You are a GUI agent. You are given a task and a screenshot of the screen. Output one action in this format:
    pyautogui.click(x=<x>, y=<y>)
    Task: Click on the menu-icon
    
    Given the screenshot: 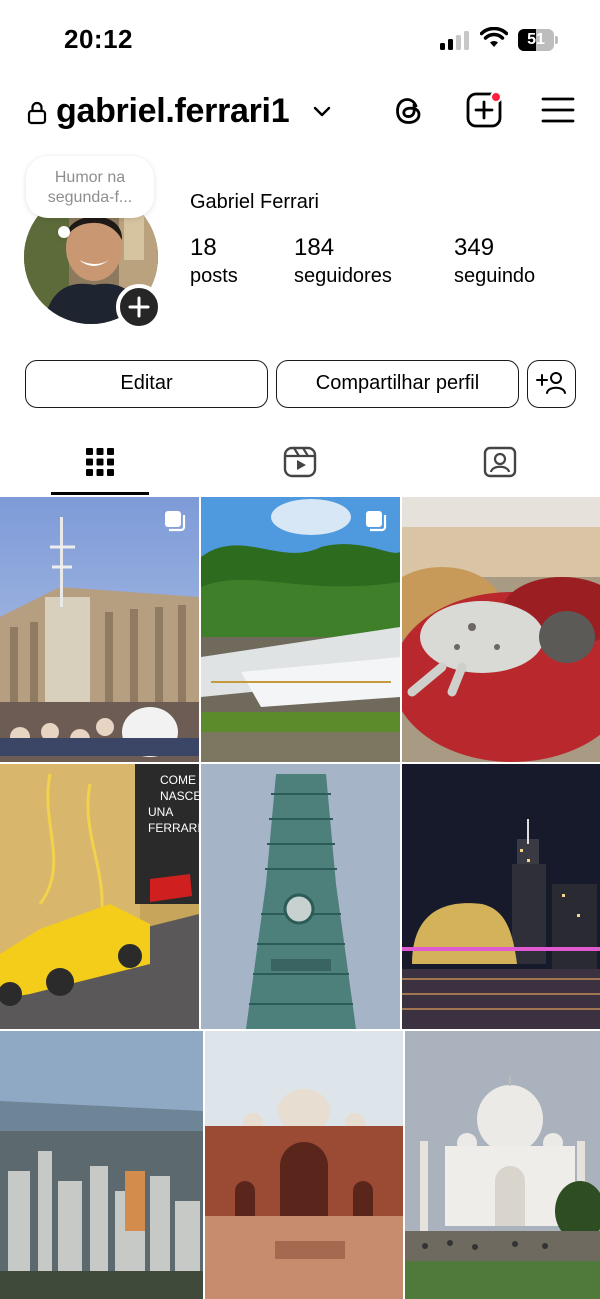 What is the action you would take?
    pyautogui.click(x=558, y=110)
    